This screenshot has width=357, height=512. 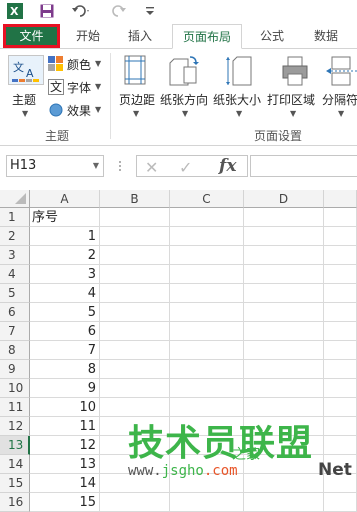 What do you see at coordinates (185, 167) in the screenshot?
I see `enter-icon: ✓` at bounding box center [185, 167].